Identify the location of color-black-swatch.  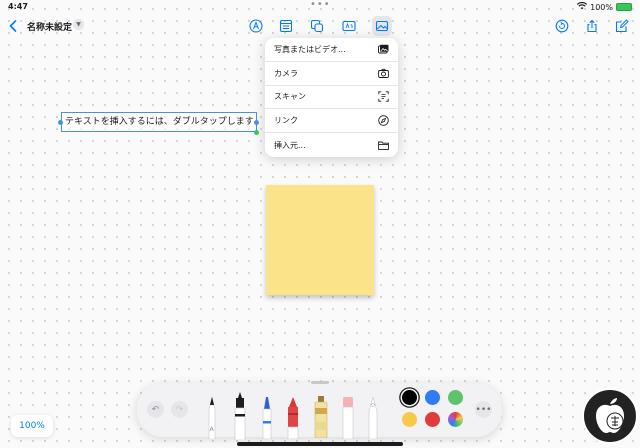
(409, 397).